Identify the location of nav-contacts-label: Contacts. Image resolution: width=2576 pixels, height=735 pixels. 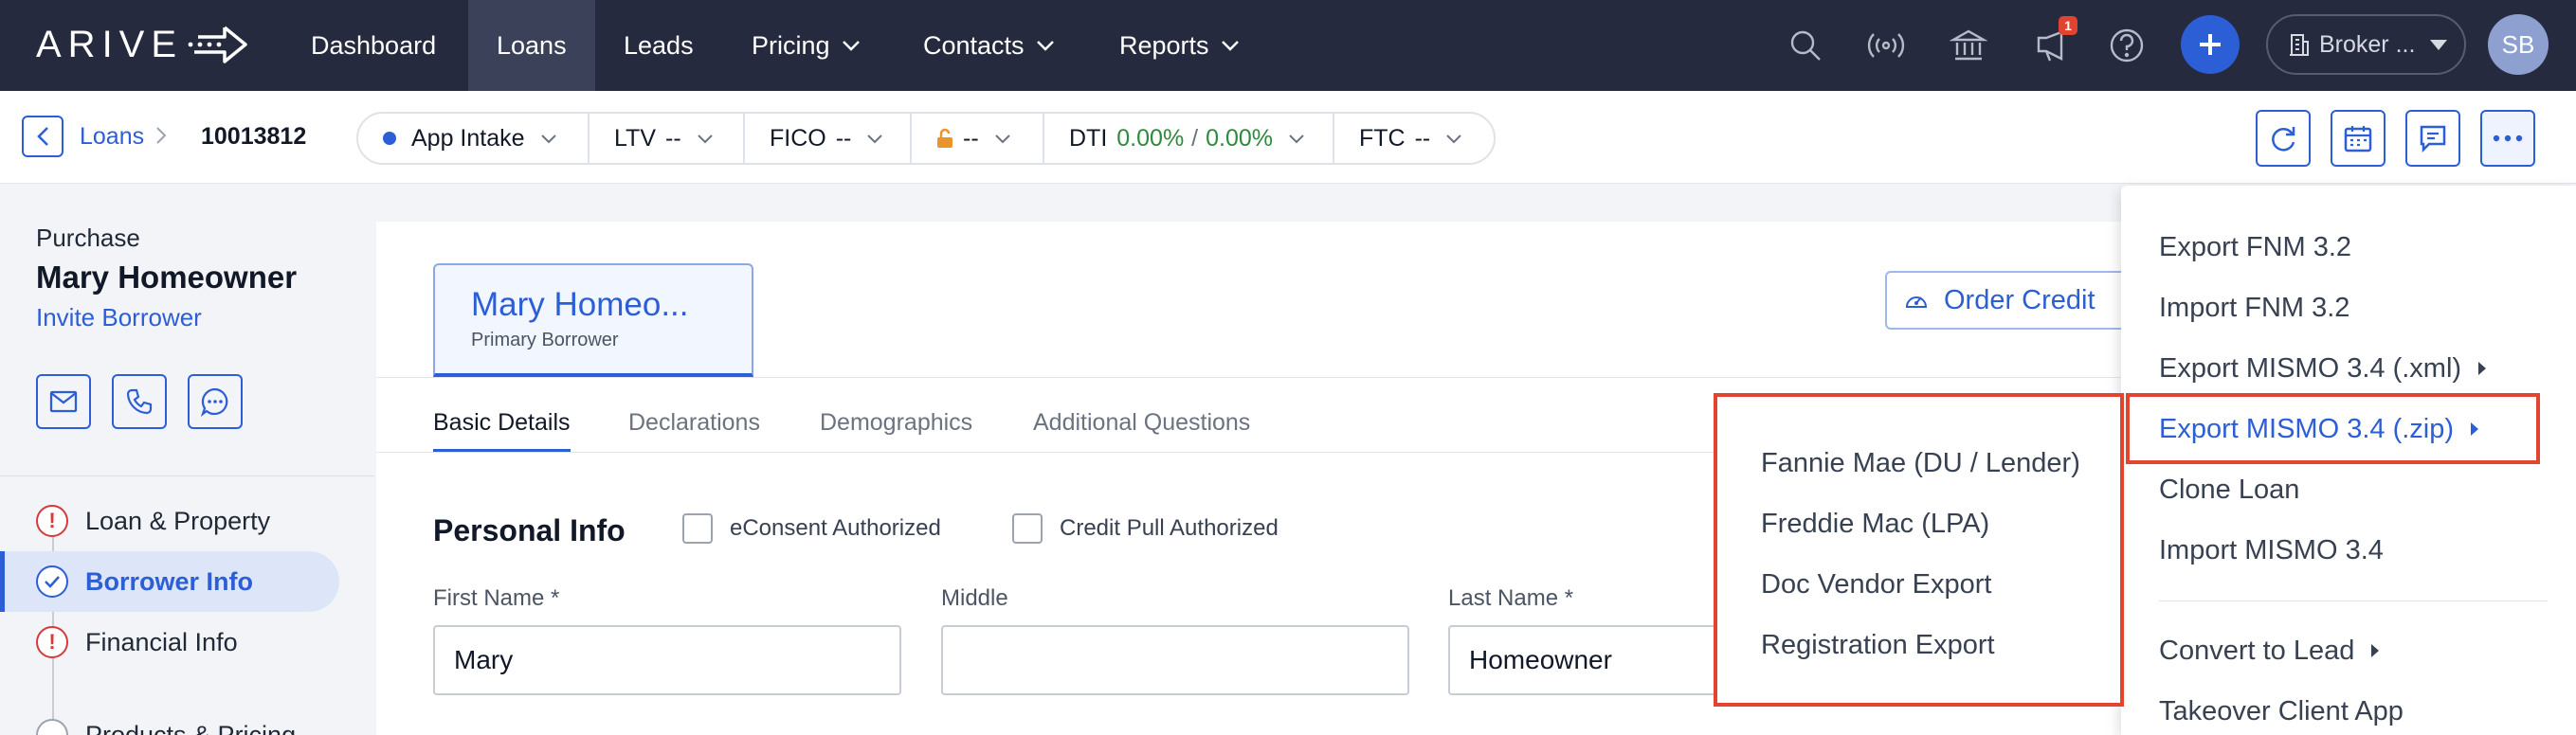
(974, 45).